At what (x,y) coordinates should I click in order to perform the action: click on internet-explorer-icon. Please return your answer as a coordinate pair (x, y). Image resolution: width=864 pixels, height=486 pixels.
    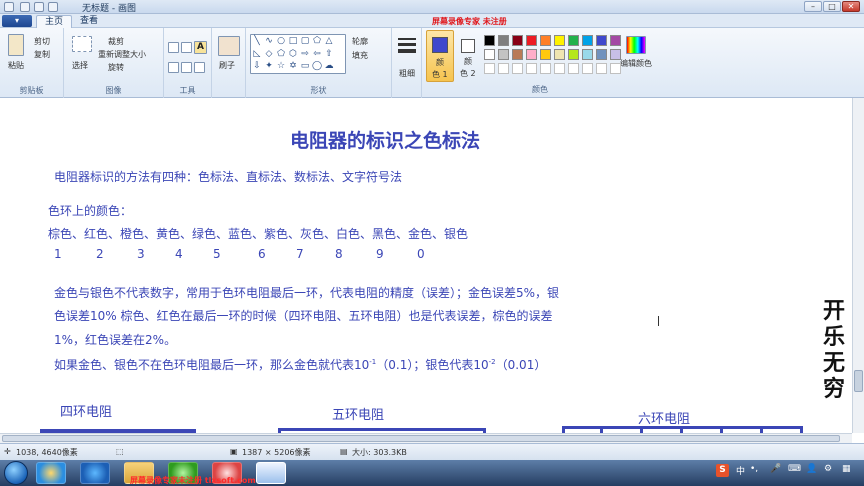
    Looking at the image, I should click on (95, 473).